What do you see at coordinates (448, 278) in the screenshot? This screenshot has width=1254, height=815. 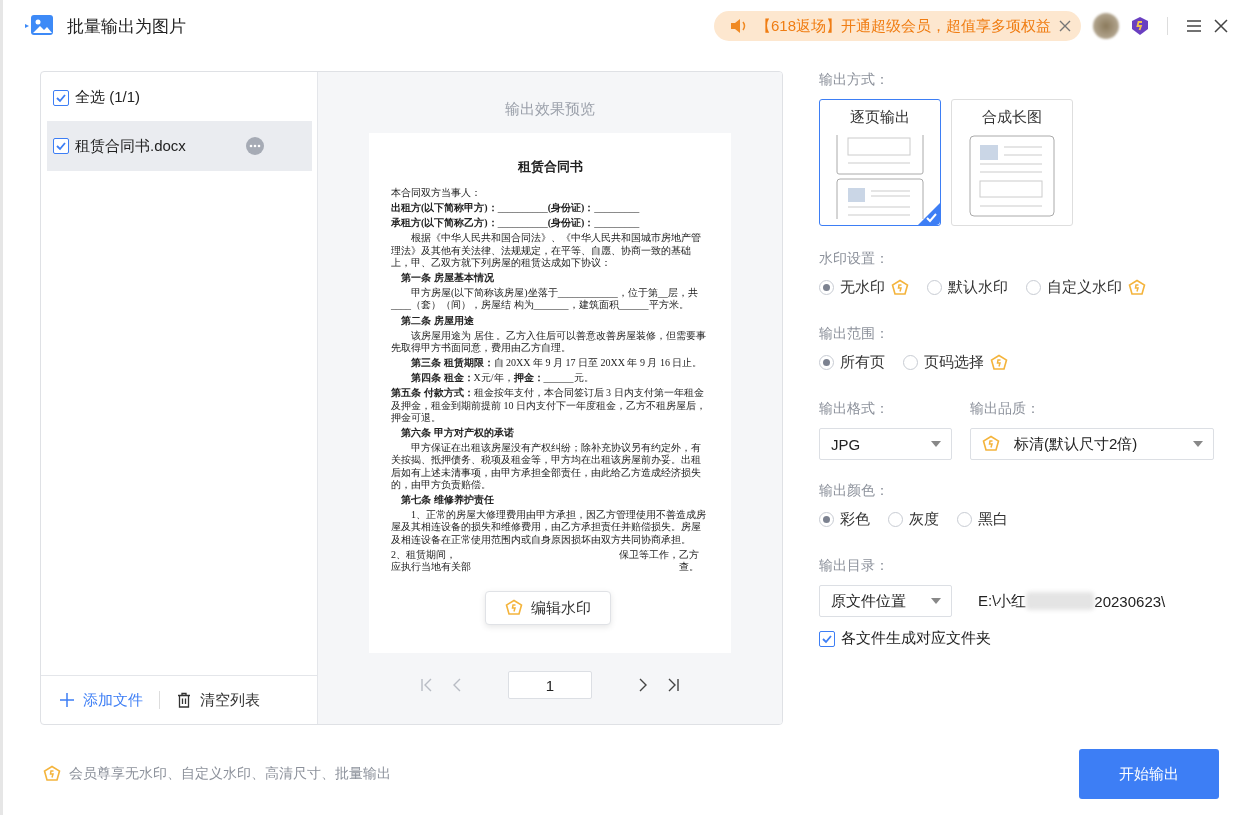 I see `document-heading: 第一条 房屋基本情况` at bounding box center [448, 278].